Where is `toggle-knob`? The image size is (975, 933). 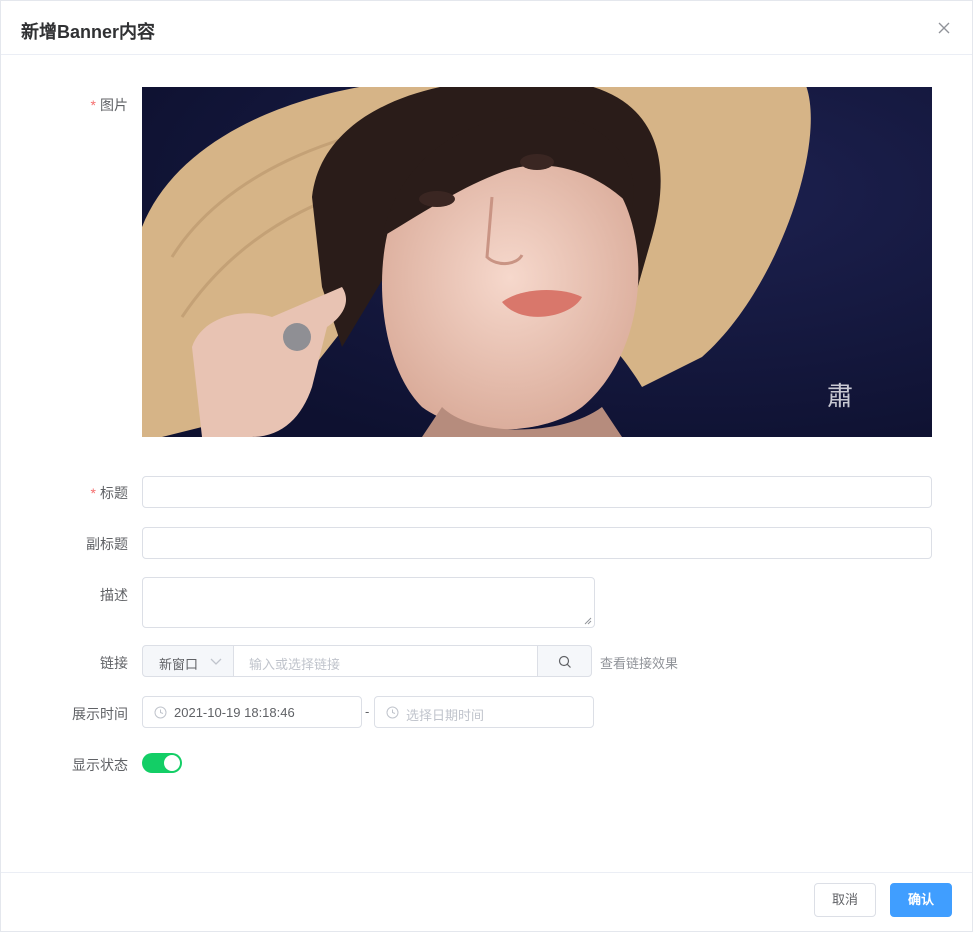 toggle-knob is located at coordinates (172, 763).